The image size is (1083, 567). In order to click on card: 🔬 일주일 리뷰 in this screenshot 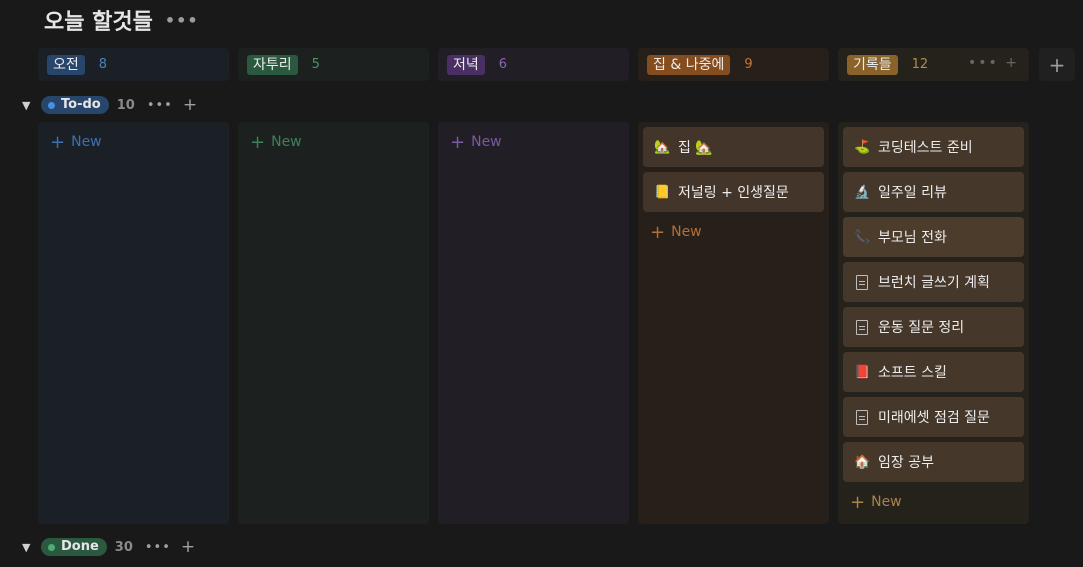, I will do `click(933, 192)`.